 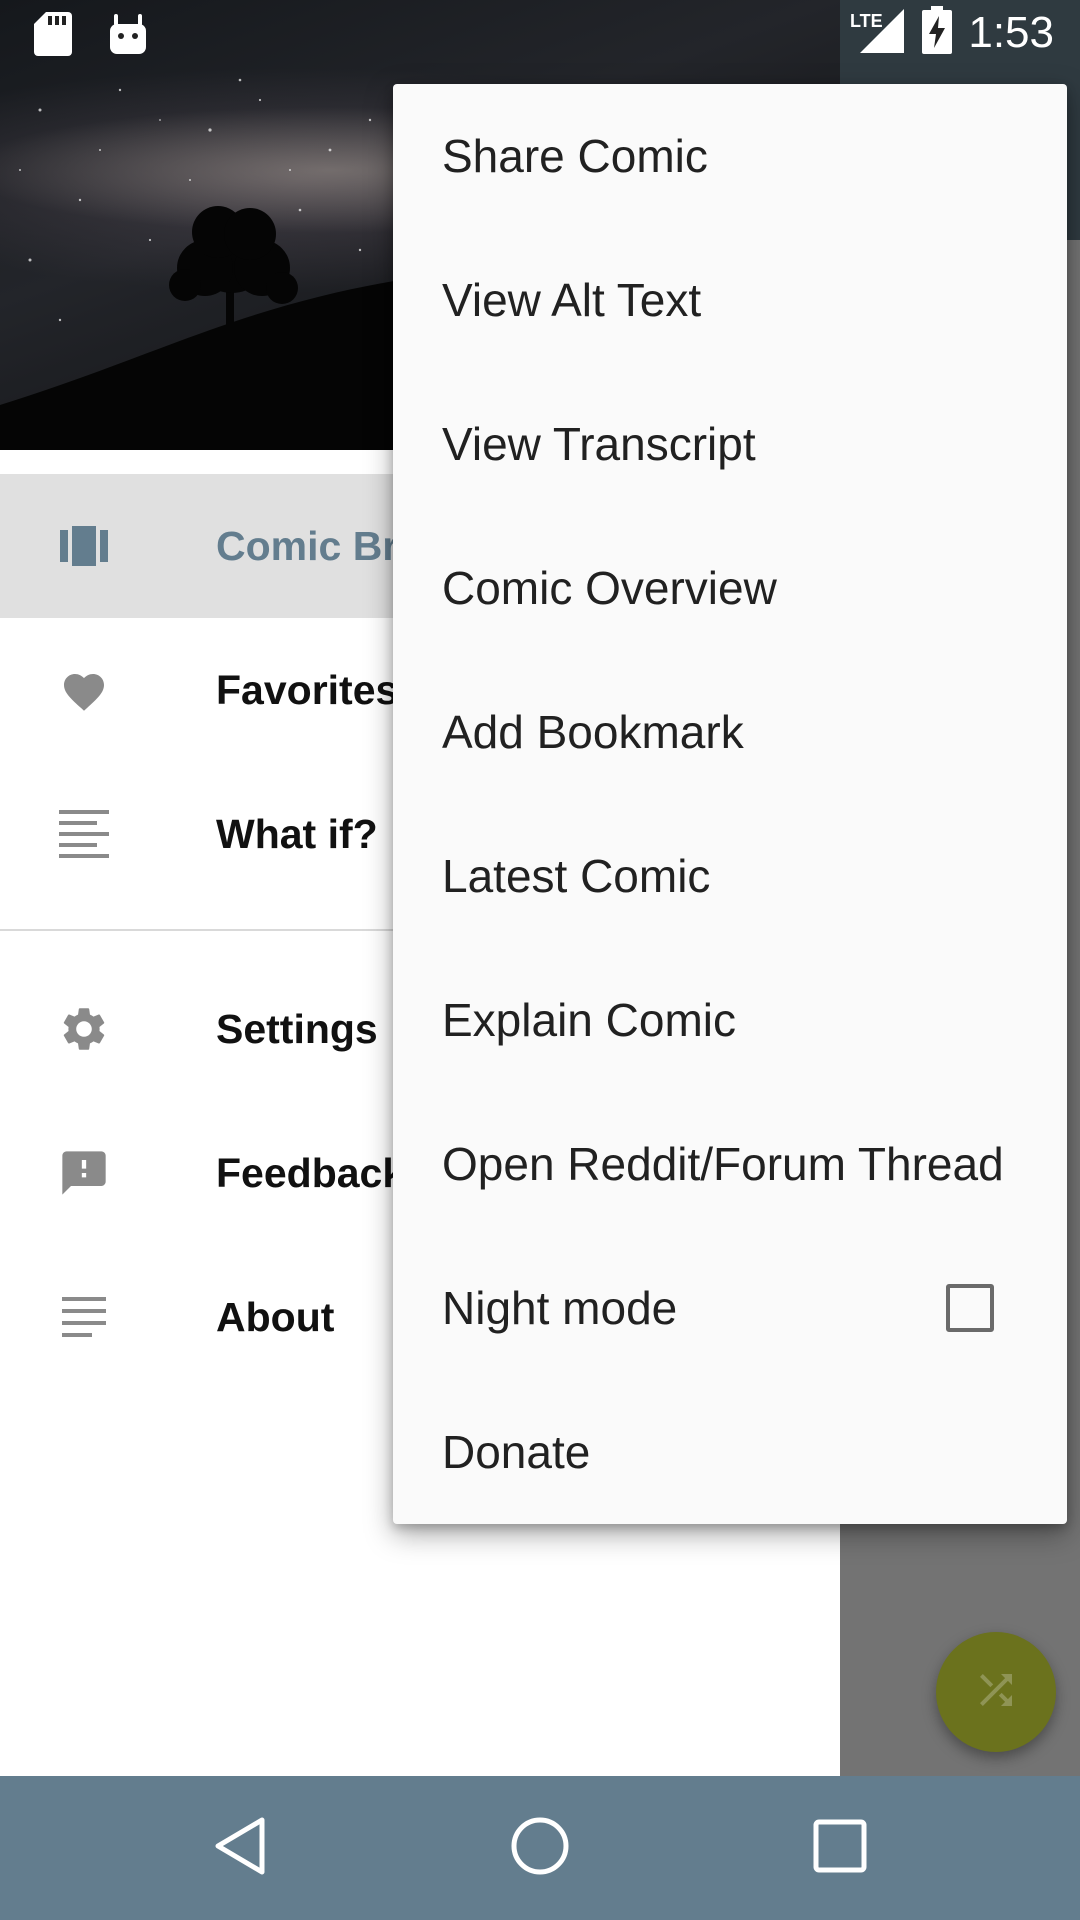 What do you see at coordinates (937, 32) in the screenshot?
I see `battery-charging-icon` at bounding box center [937, 32].